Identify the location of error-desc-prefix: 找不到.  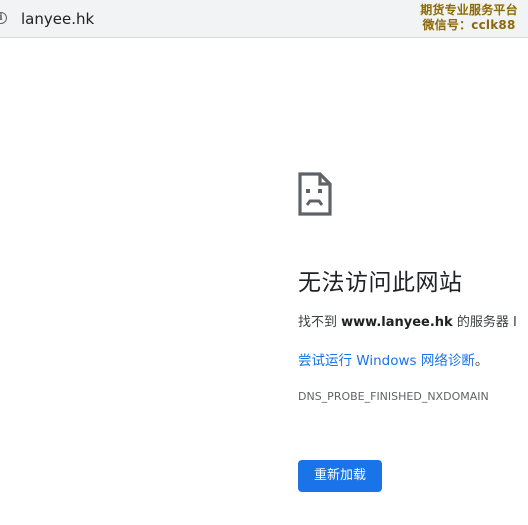
(320, 322).